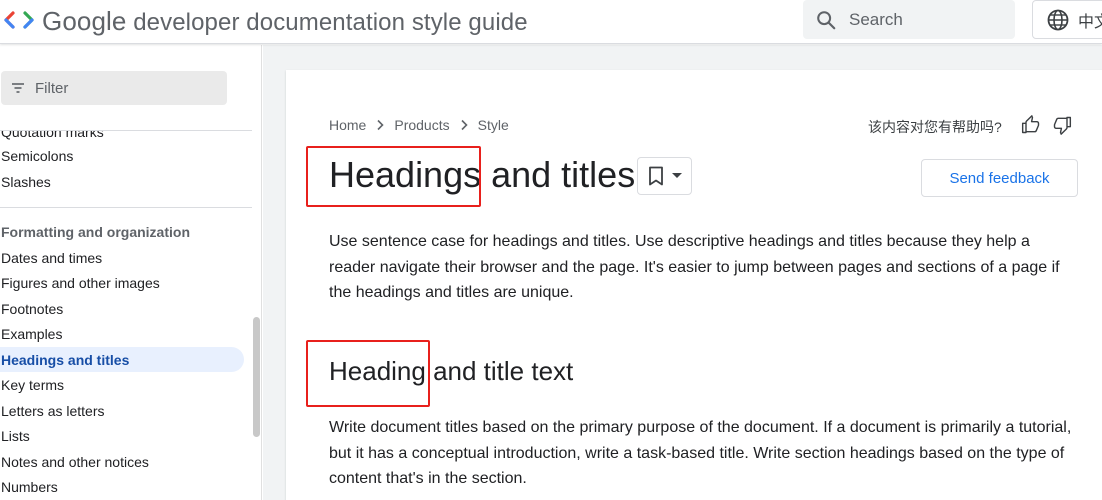 This screenshot has height=500, width=1102. I want to click on sidebar-item-key-terms: Key terms, so click(32, 385).